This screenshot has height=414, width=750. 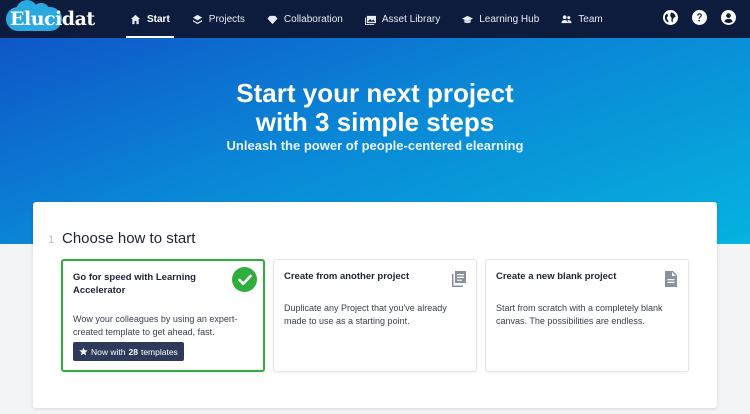 What do you see at coordinates (671, 279) in the screenshot?
I see `document-icon` at bounding box center [671, 279].